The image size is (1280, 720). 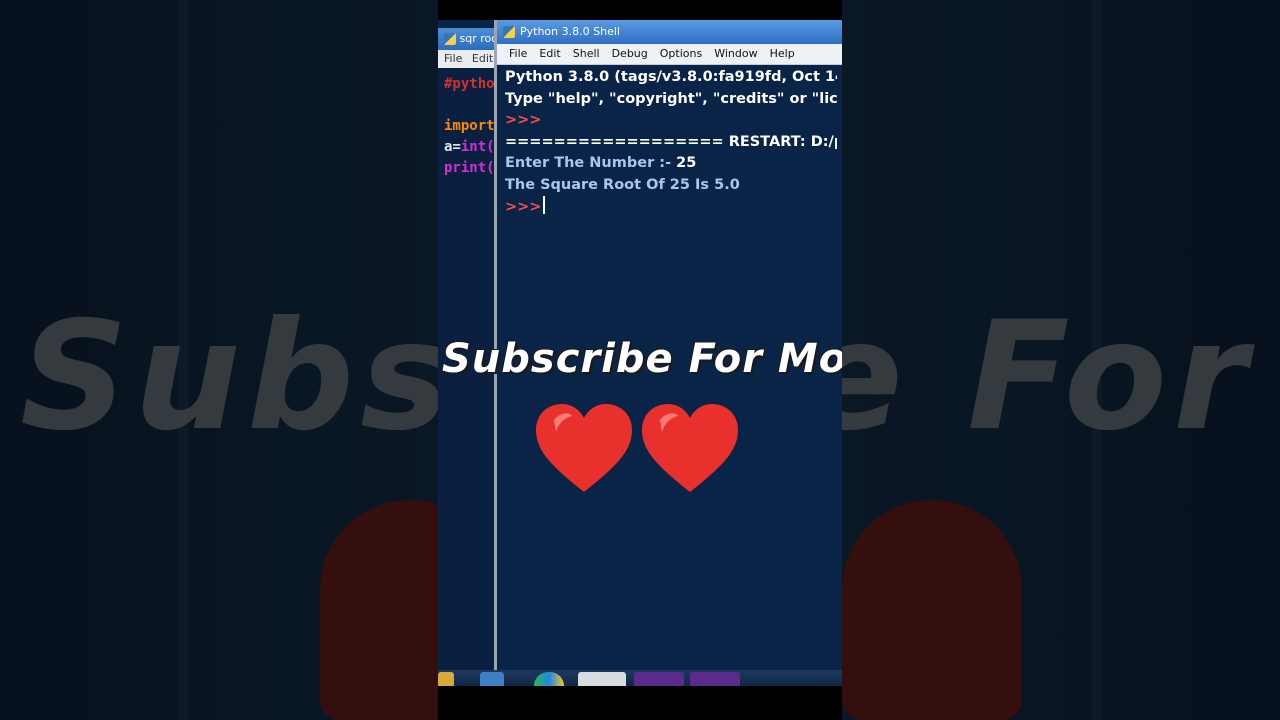 I want to click on taskbar, so click(x=640, y=678).